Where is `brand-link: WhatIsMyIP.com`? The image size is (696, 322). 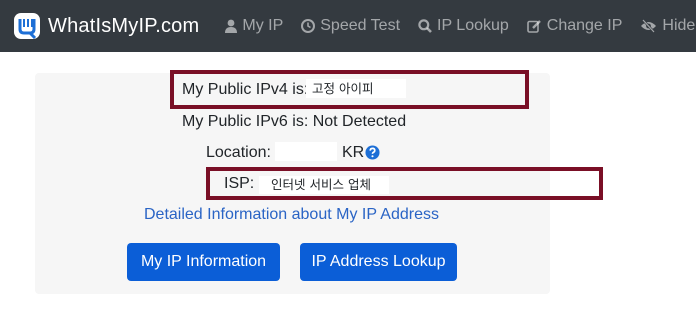
brand-link: WhatIsMyIP.com is located at coordinates (105, 26).